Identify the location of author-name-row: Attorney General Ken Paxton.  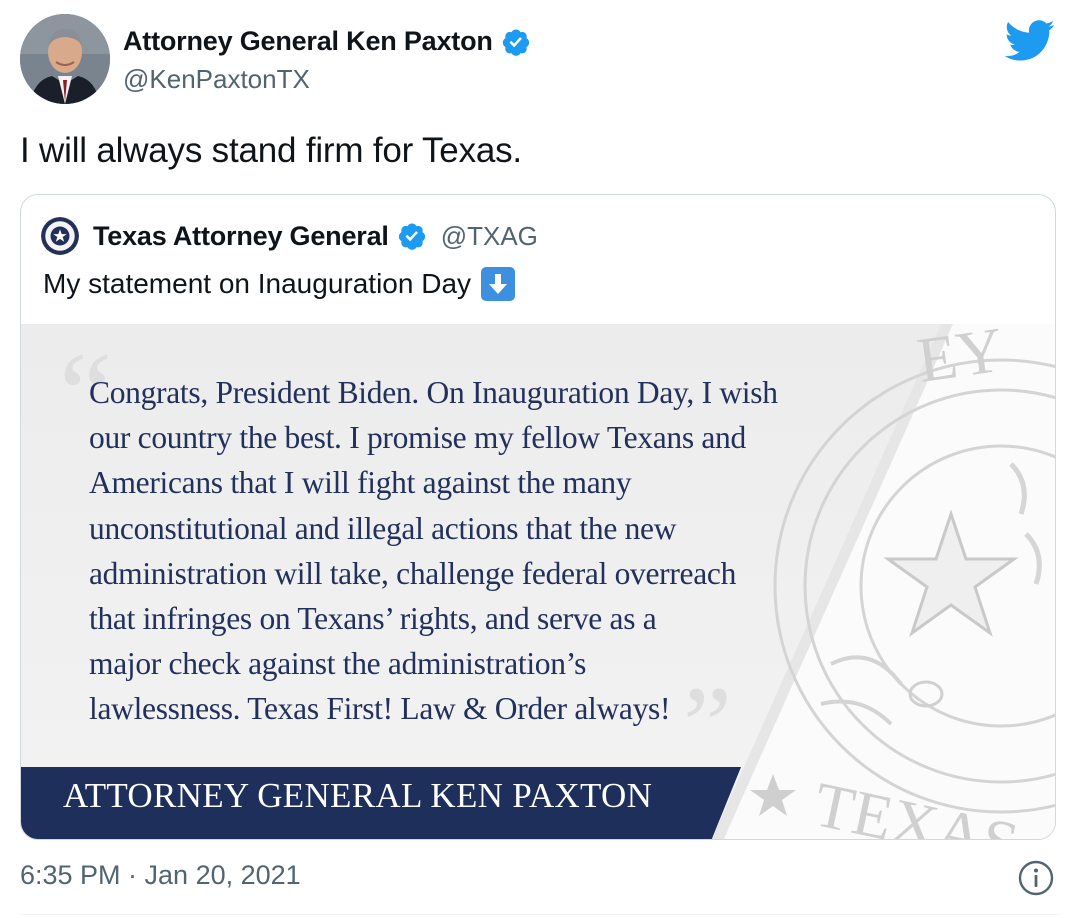
(327, 41).